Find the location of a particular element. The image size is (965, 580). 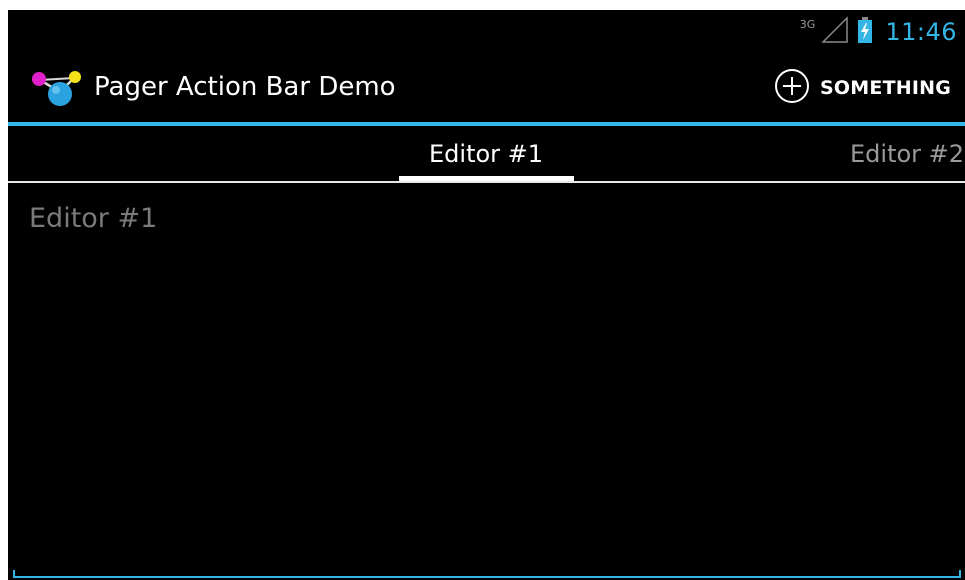

pager-tab-strip: Editor #1 Editor #2 is located at coordinates (486, 153).